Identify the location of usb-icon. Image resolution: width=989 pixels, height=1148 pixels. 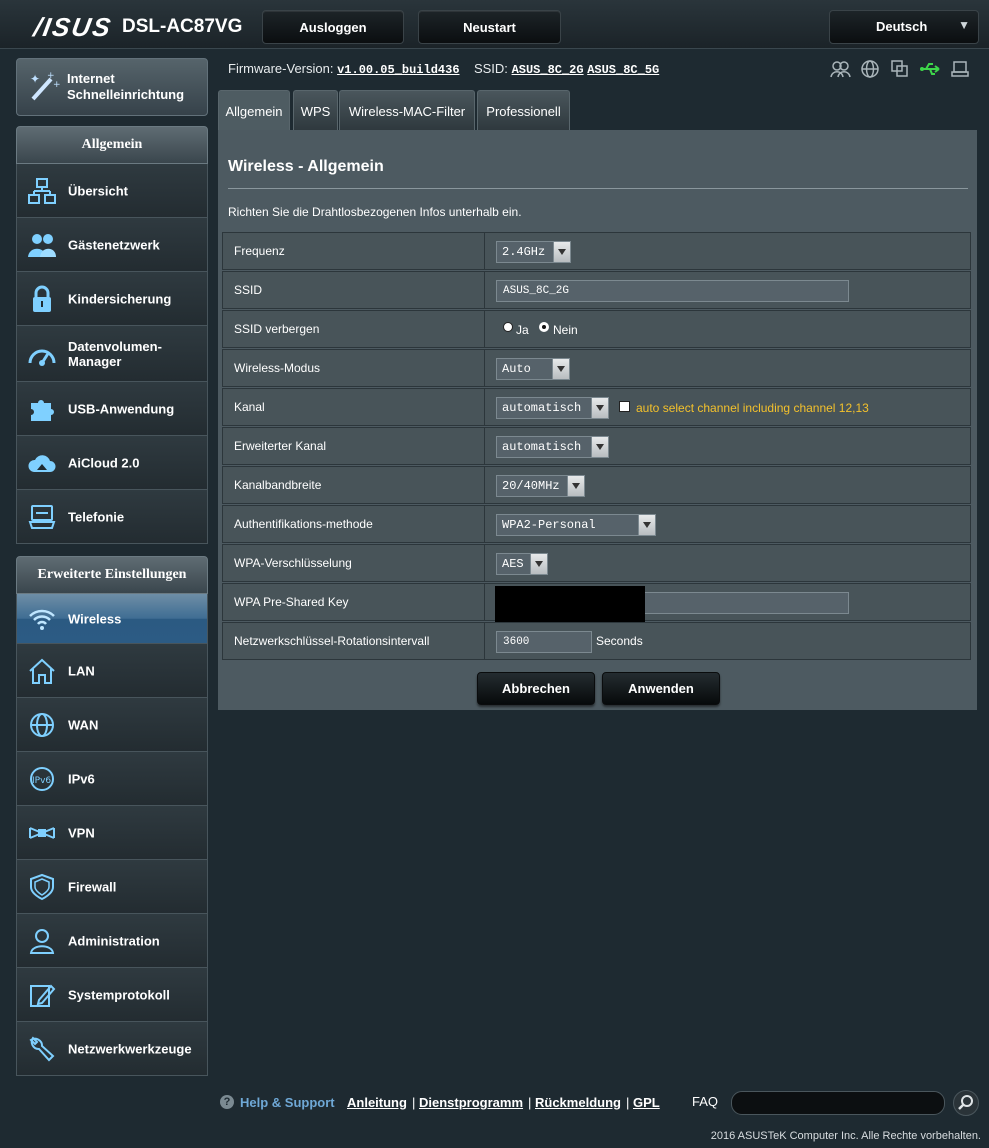
(930, 69).